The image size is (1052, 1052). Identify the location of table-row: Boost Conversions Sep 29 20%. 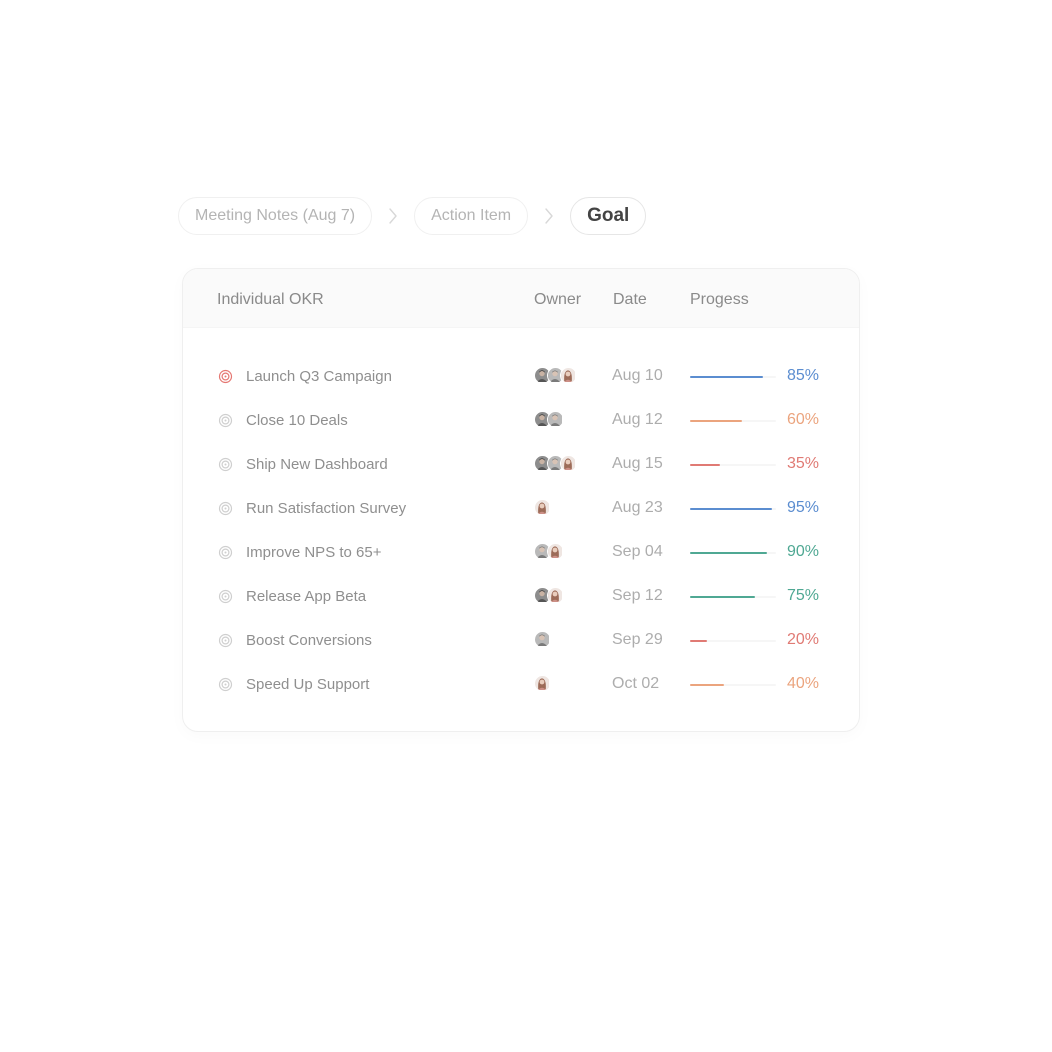
(521, 641).